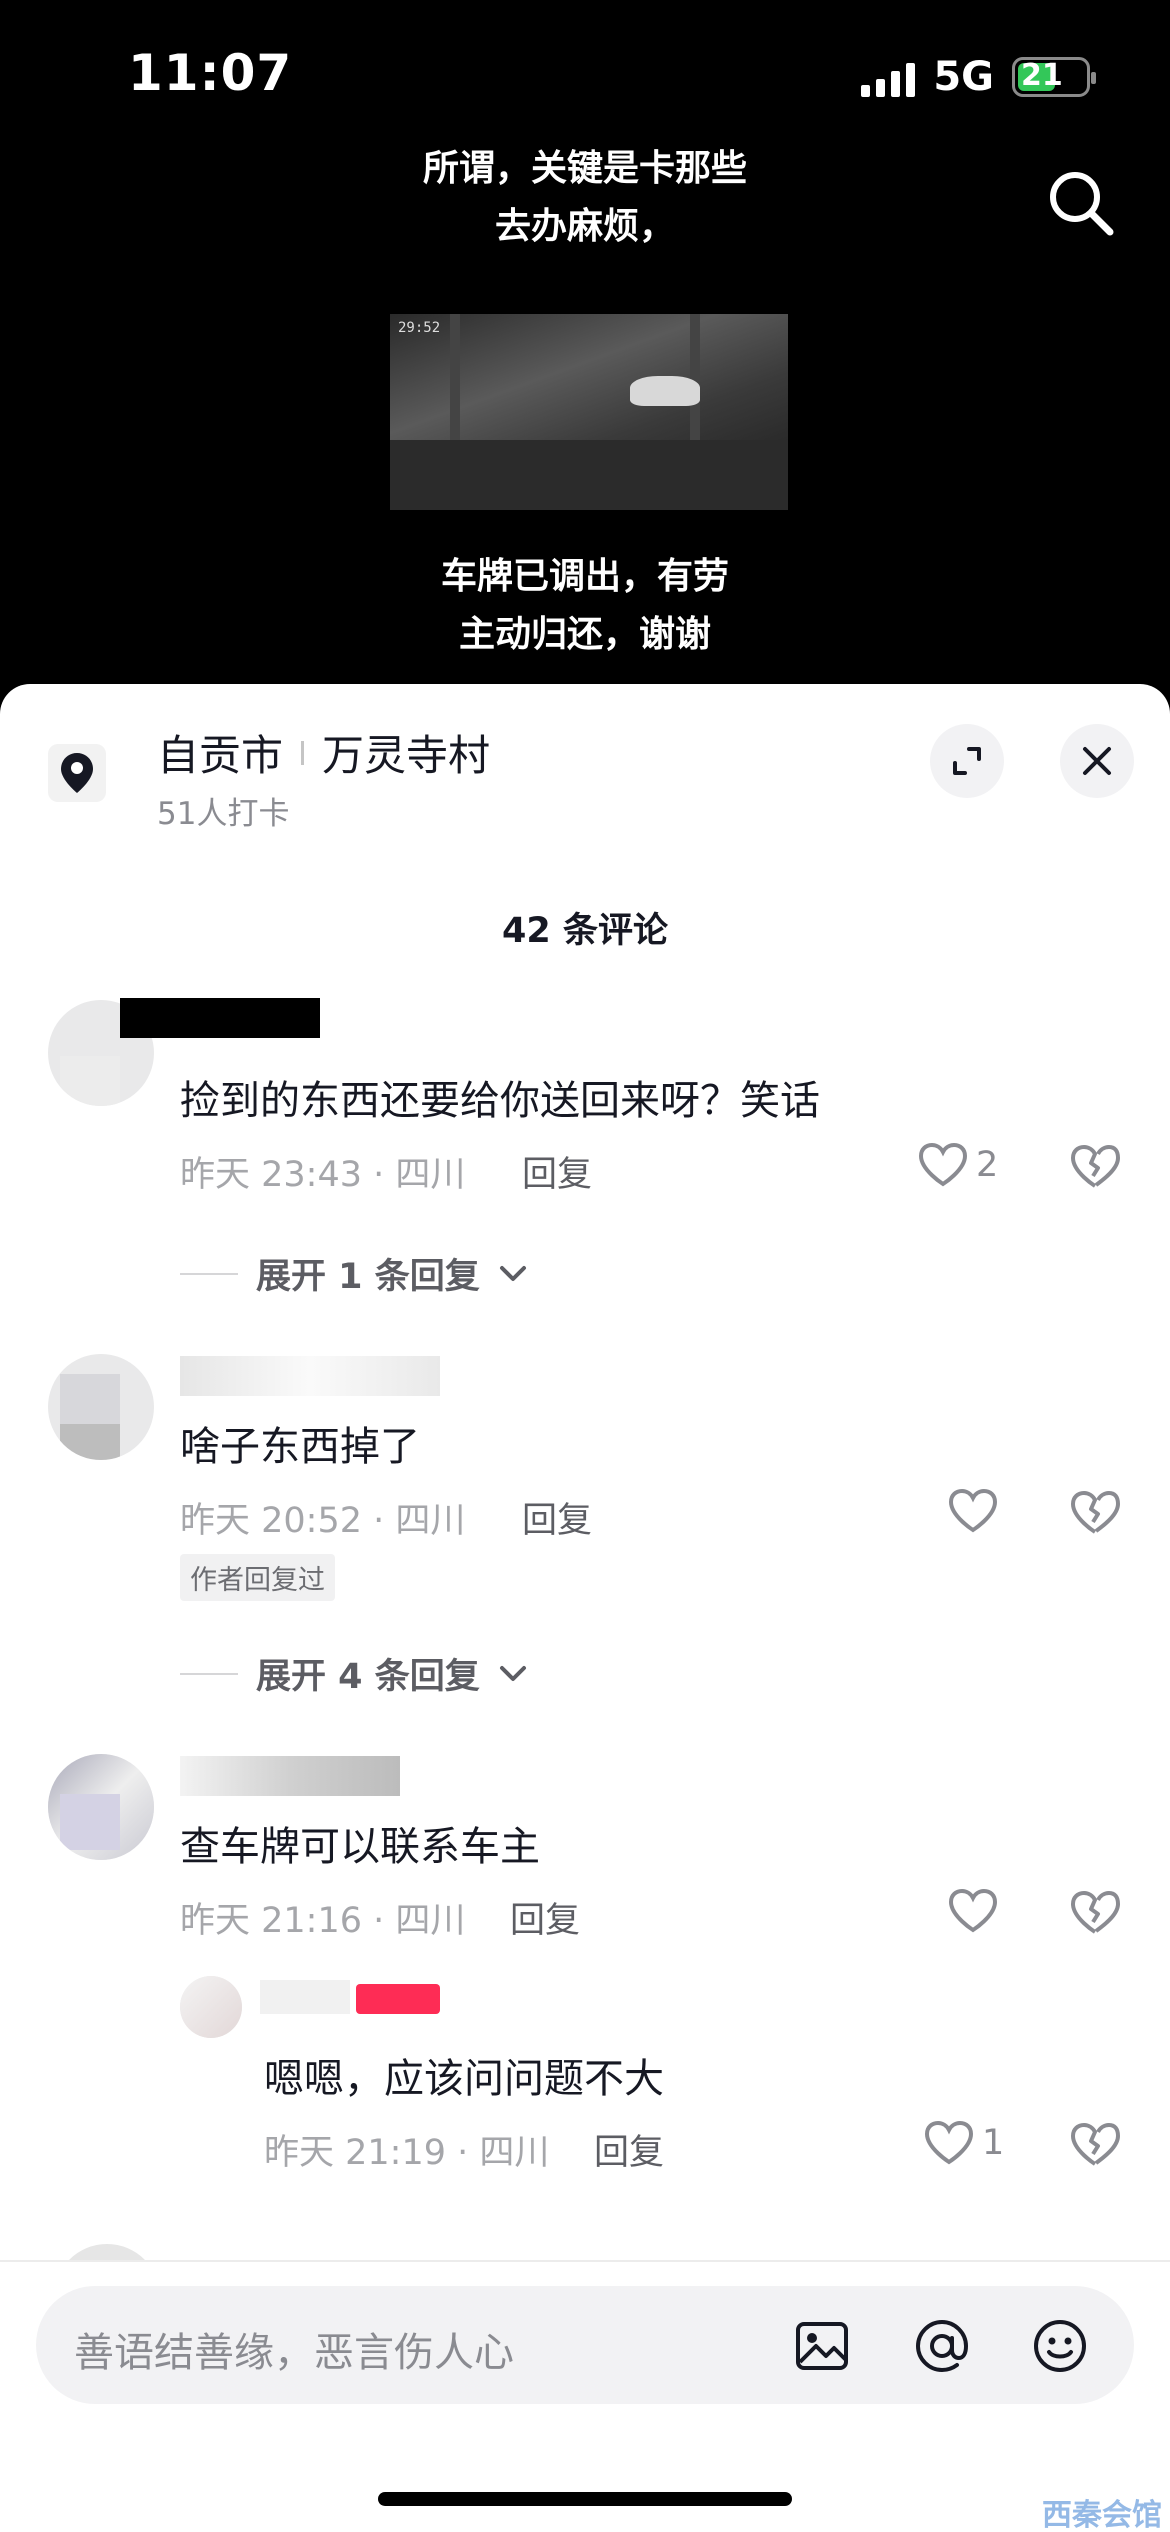 This screenshot has width=1170, height=2532. I want to click on expand-sheet-button, so click(967, 761).